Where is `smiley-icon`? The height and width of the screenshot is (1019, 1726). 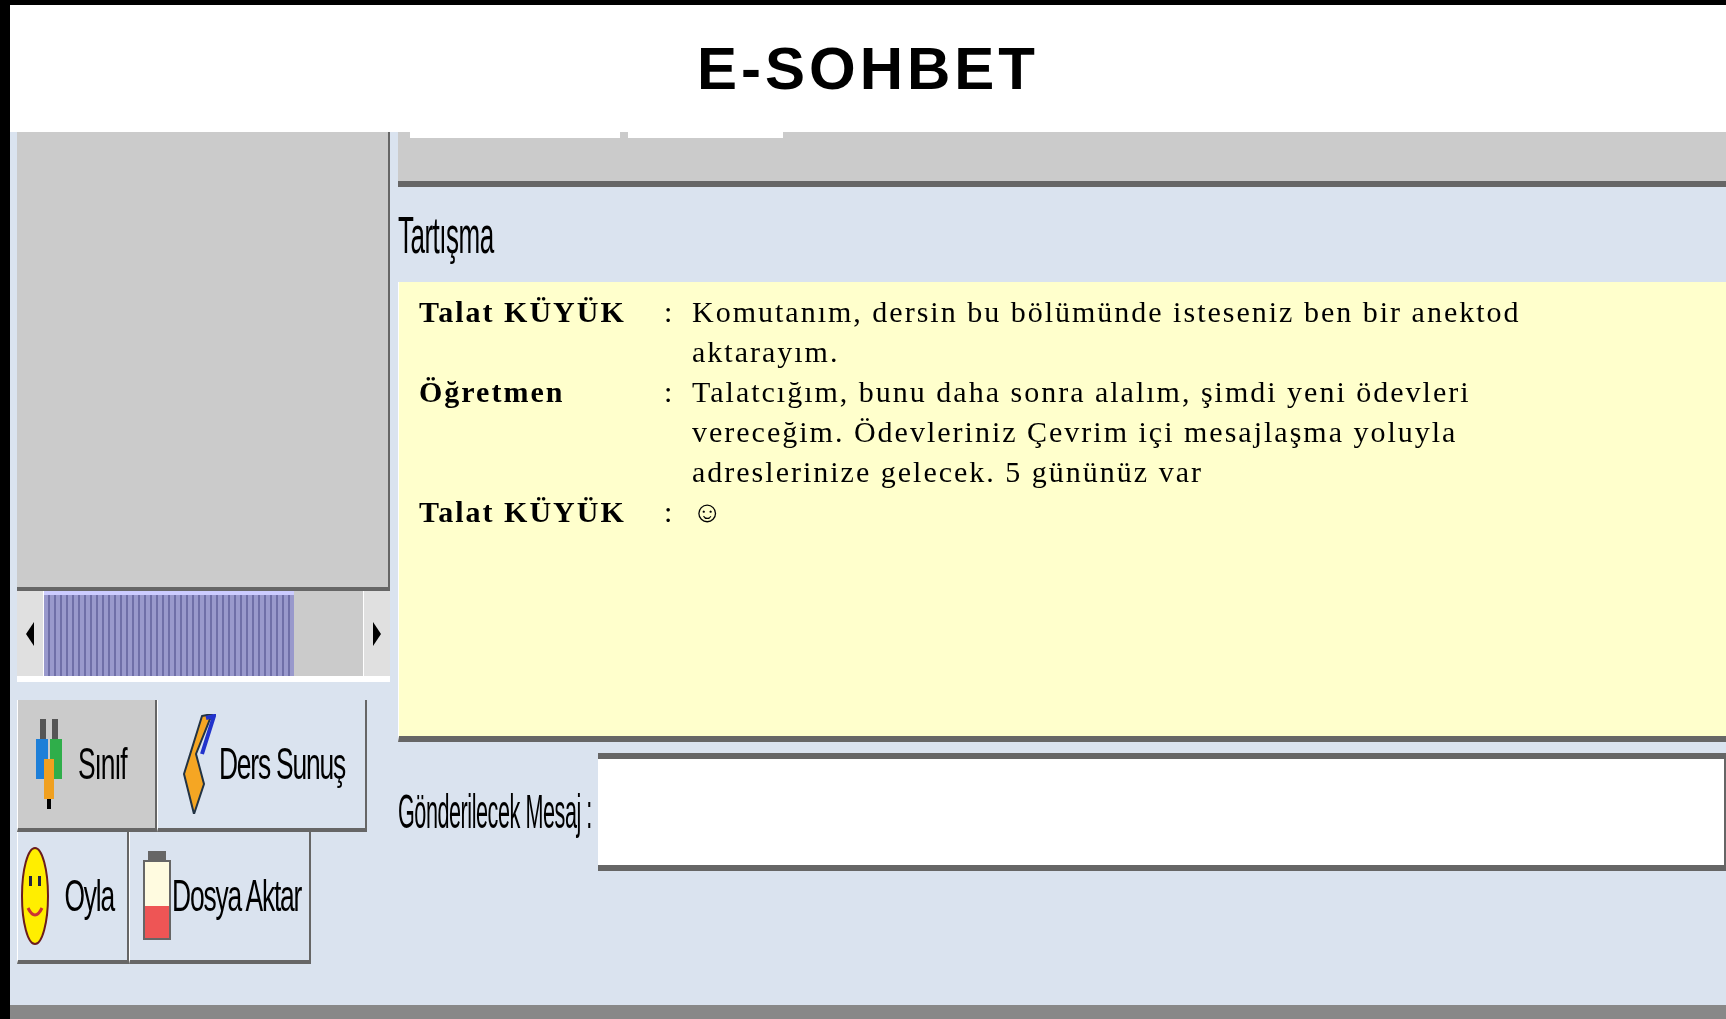
smiley-icon is located at coordinates (34, 896).